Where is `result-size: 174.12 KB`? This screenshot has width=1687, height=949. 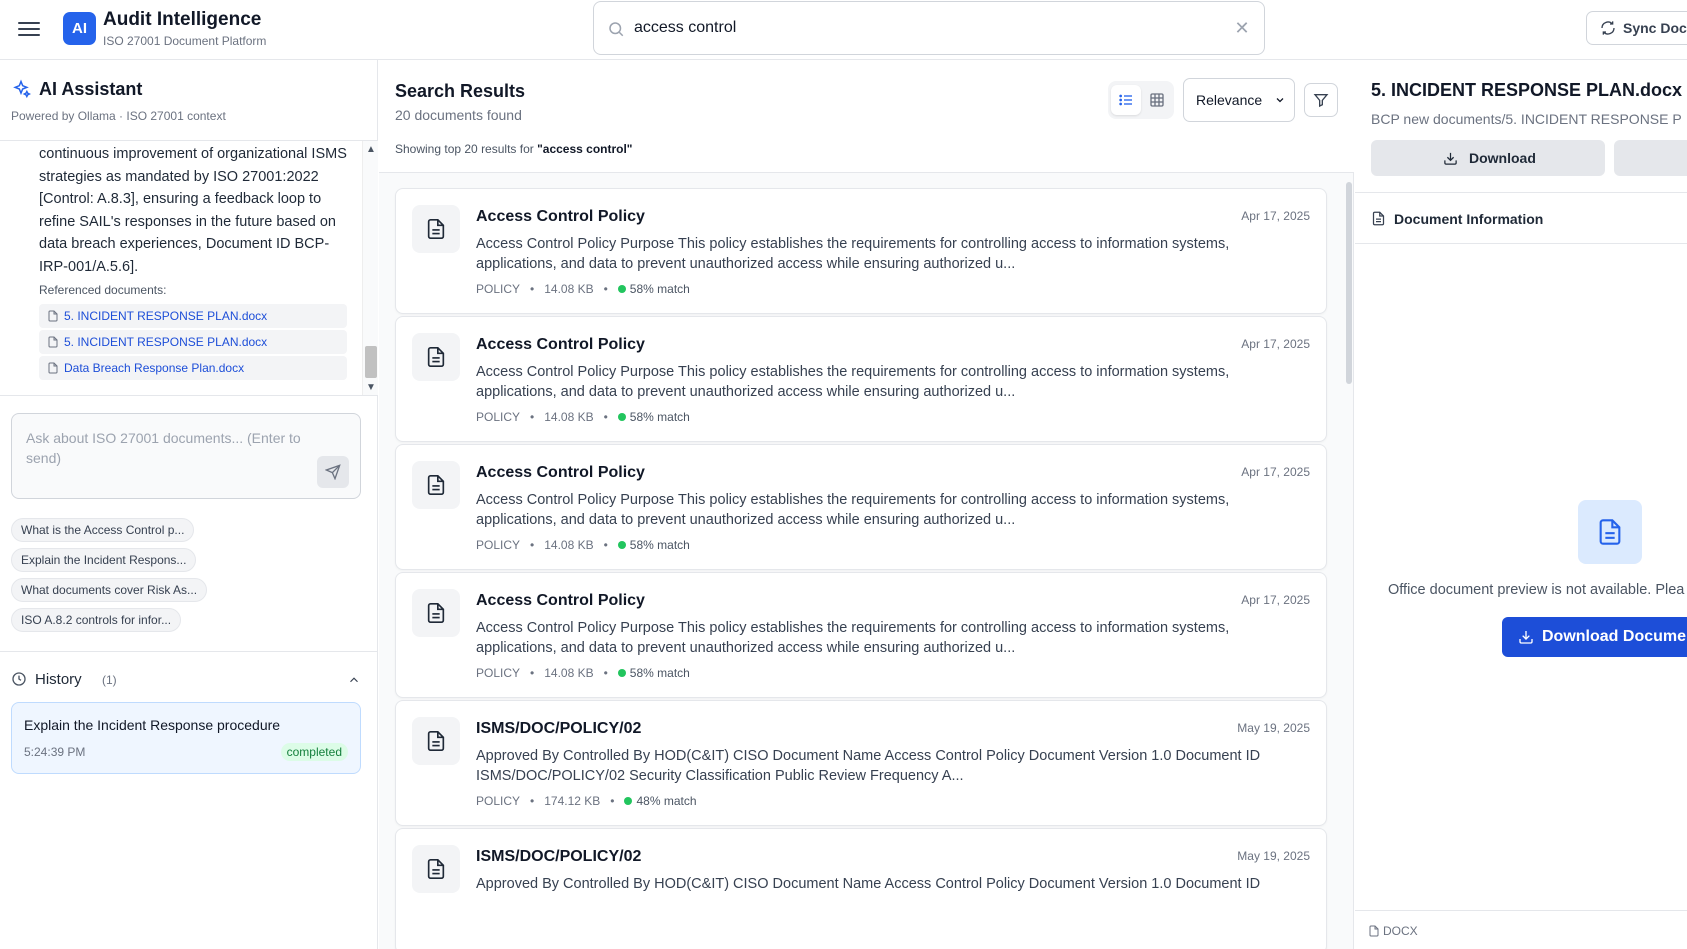
result-size: 174.12 KB is located at coordinates (572, 801).